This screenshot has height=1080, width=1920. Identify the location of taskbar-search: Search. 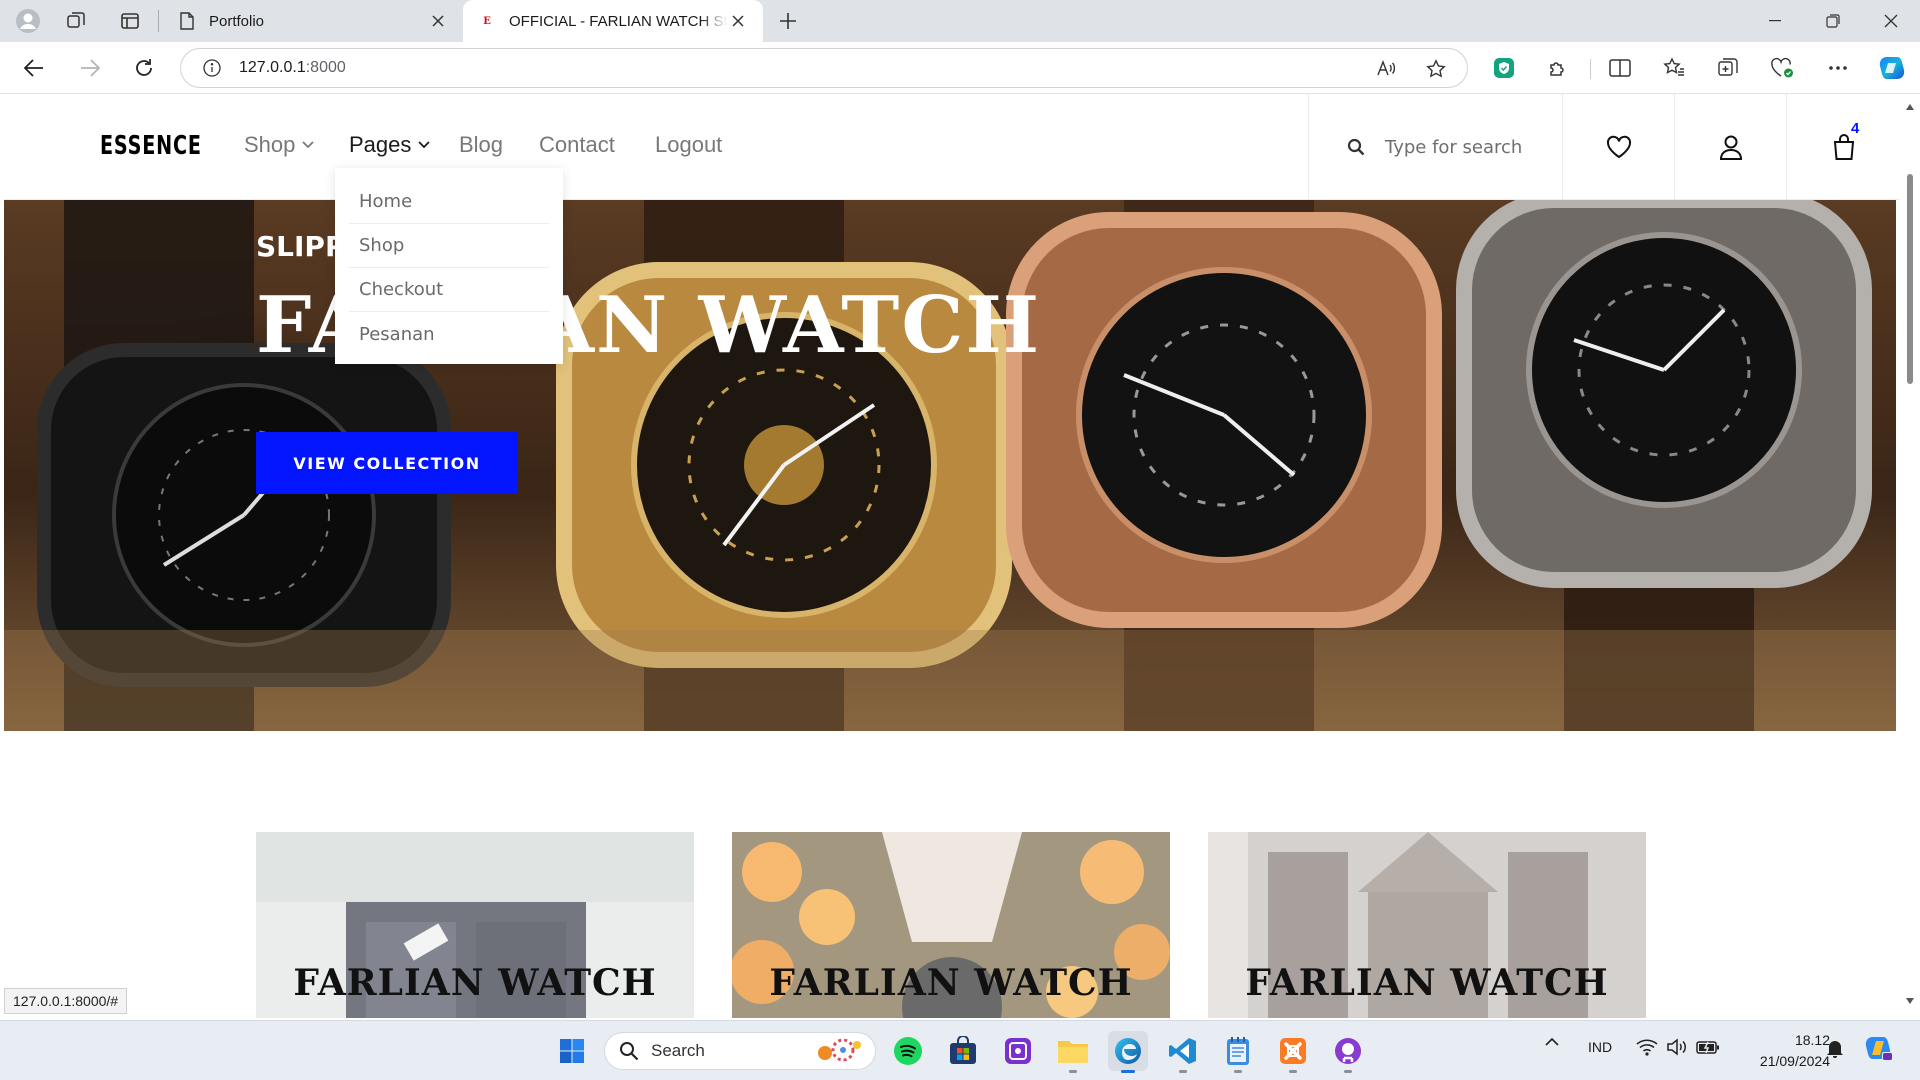
(740, 1051).